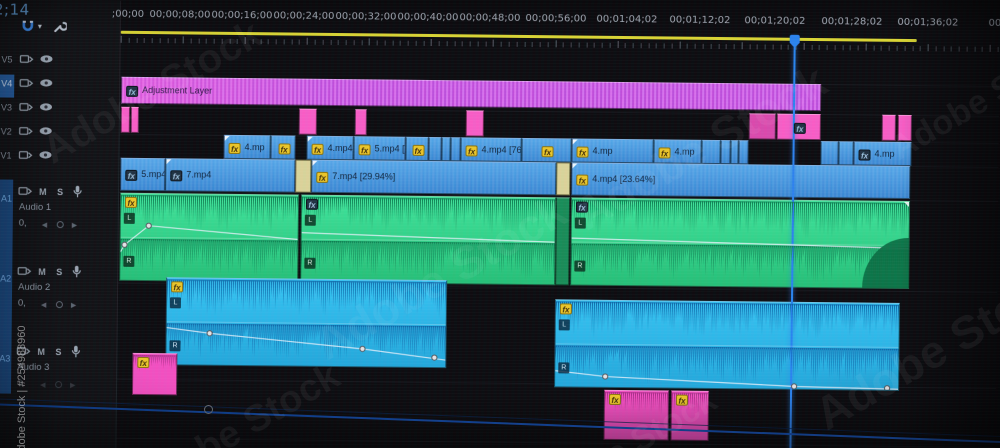 The image size is (1000, 448). Describe the element at coordinates (563, 241) in the screenshot. I see `audio-clip` at that location.